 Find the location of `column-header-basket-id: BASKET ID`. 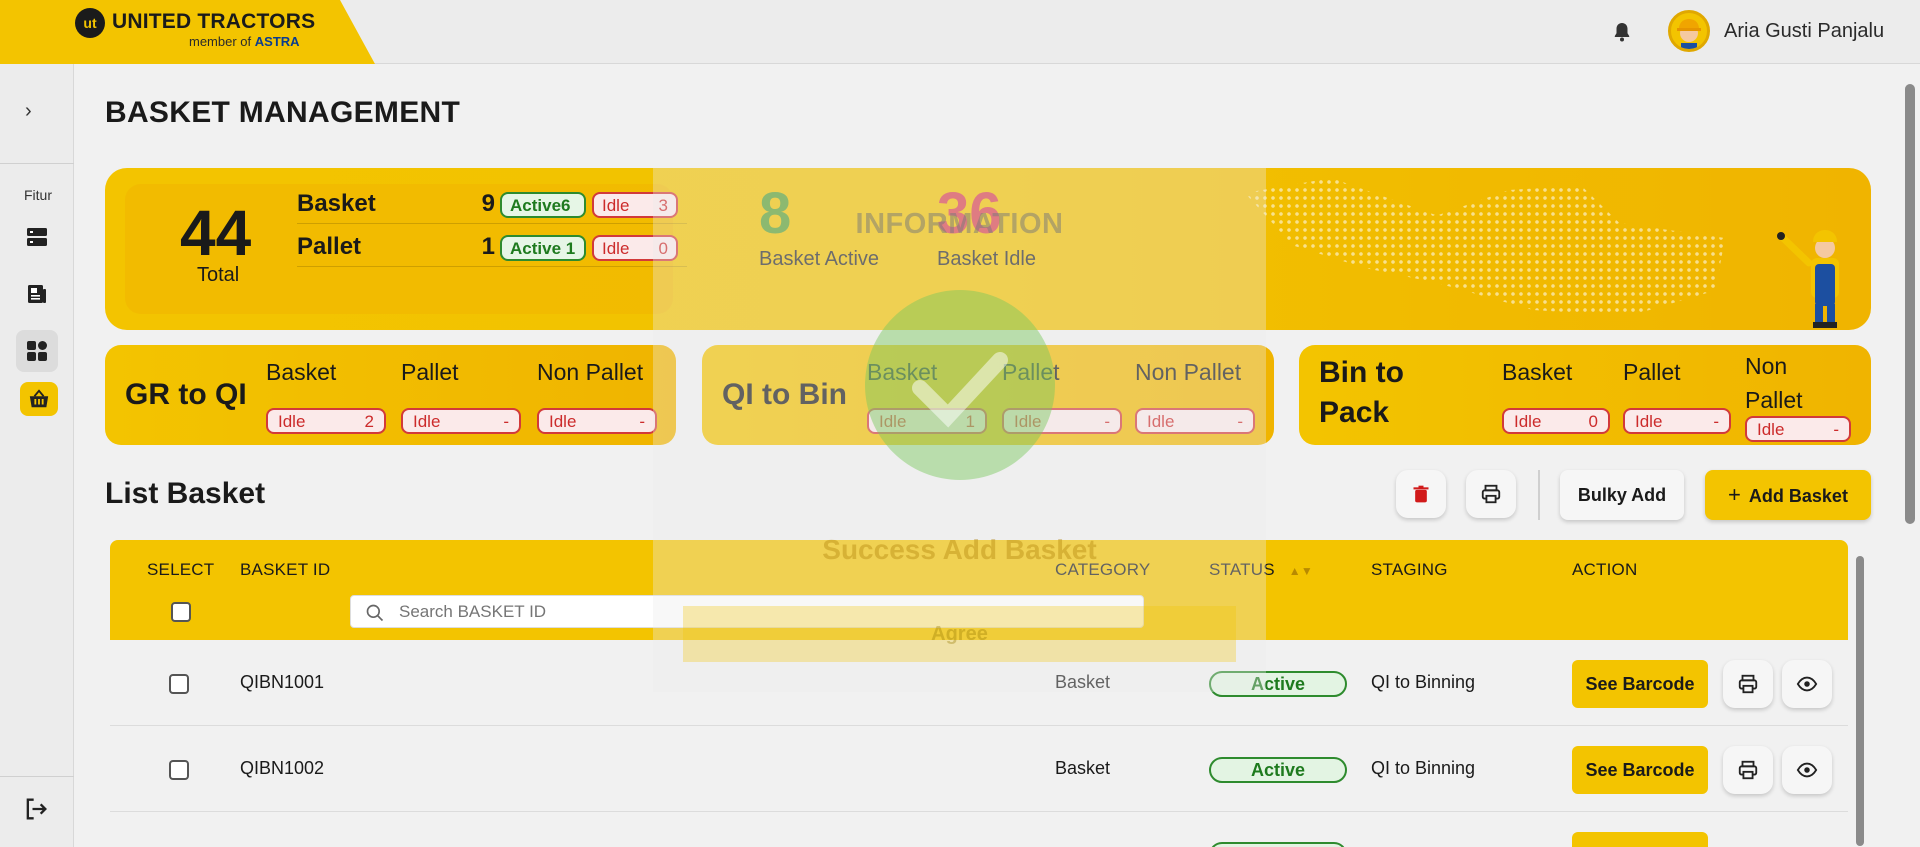

column-header-basket-id: BASKET ID is located at coordinates (285, 569).